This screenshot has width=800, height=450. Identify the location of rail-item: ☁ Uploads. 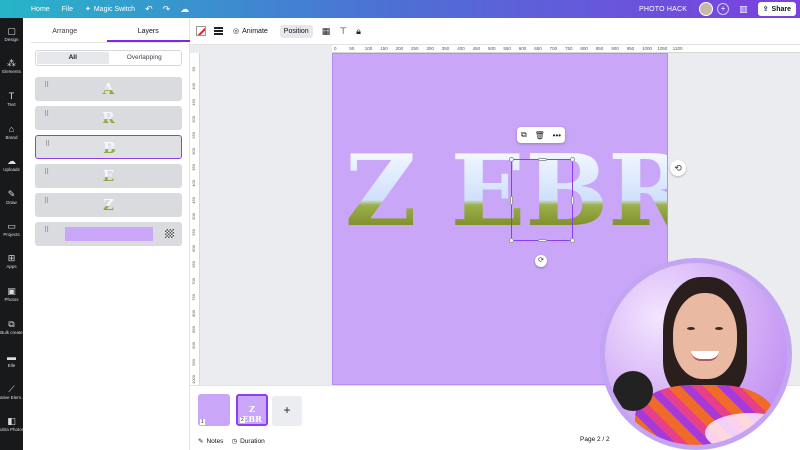
(11, 164).